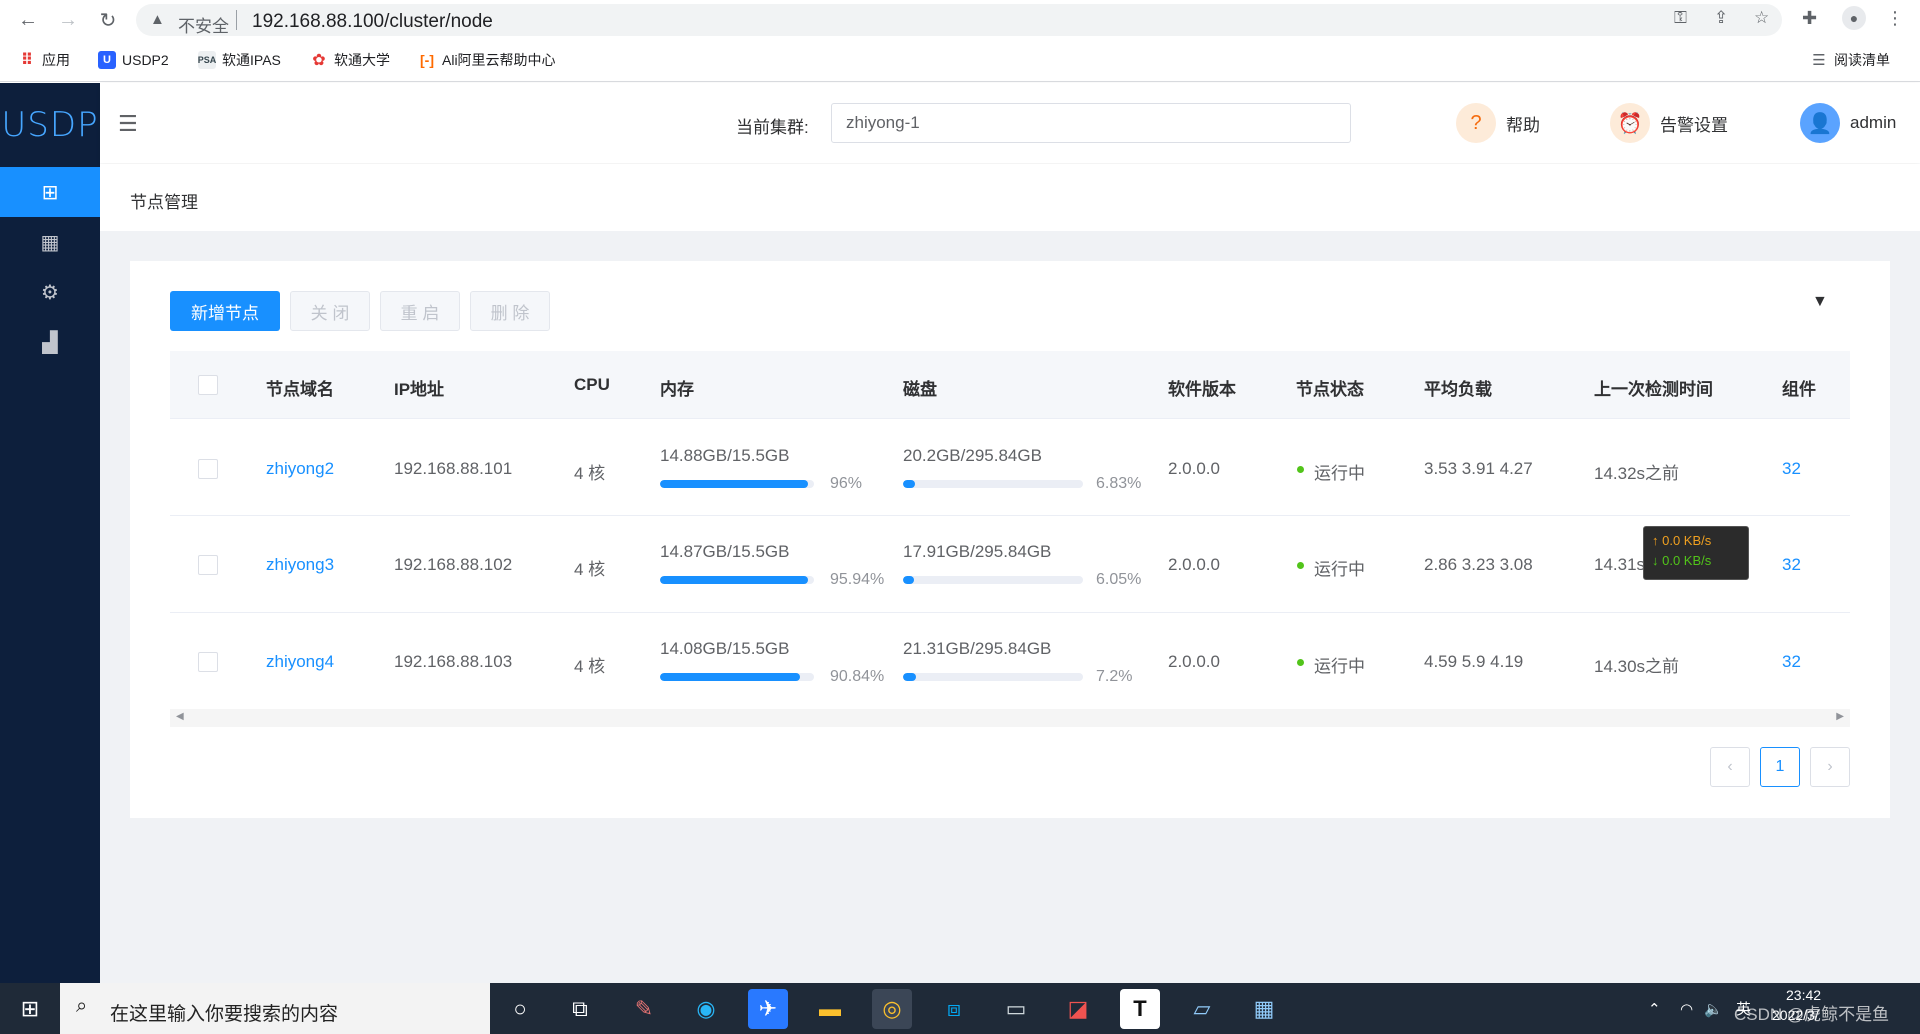  Describe the element at coordinates (300, 662) in the screenshot. I see `host-link: zhiyong4` at that location.